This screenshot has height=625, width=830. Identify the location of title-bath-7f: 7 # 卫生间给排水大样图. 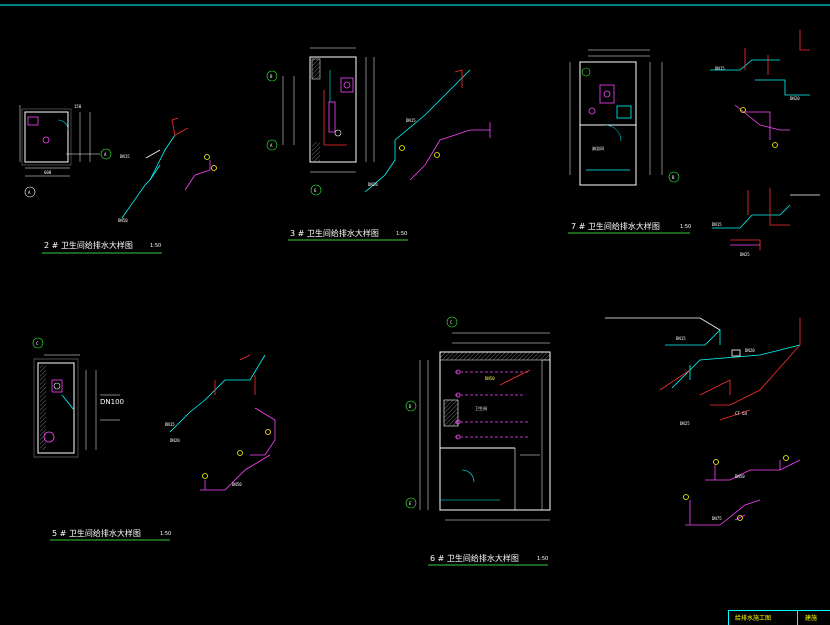
(615, 226).